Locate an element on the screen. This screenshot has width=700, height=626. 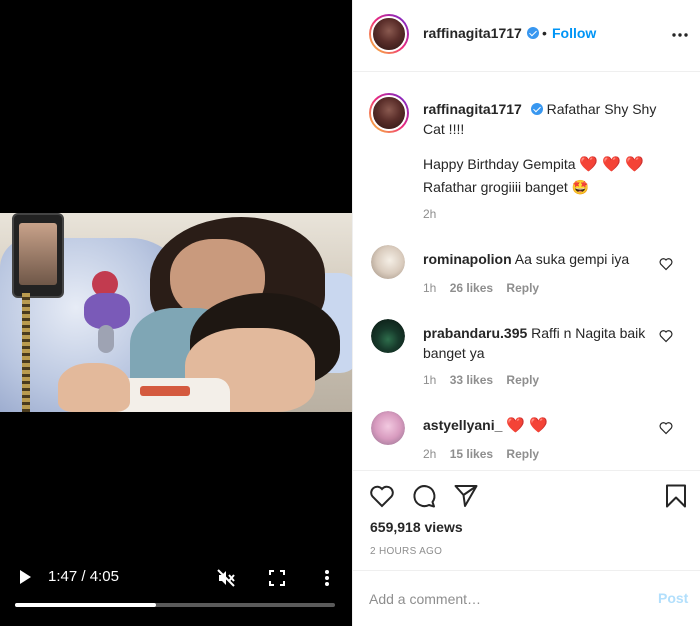
muted-speaker-icon is located at coordinates (226, 578).